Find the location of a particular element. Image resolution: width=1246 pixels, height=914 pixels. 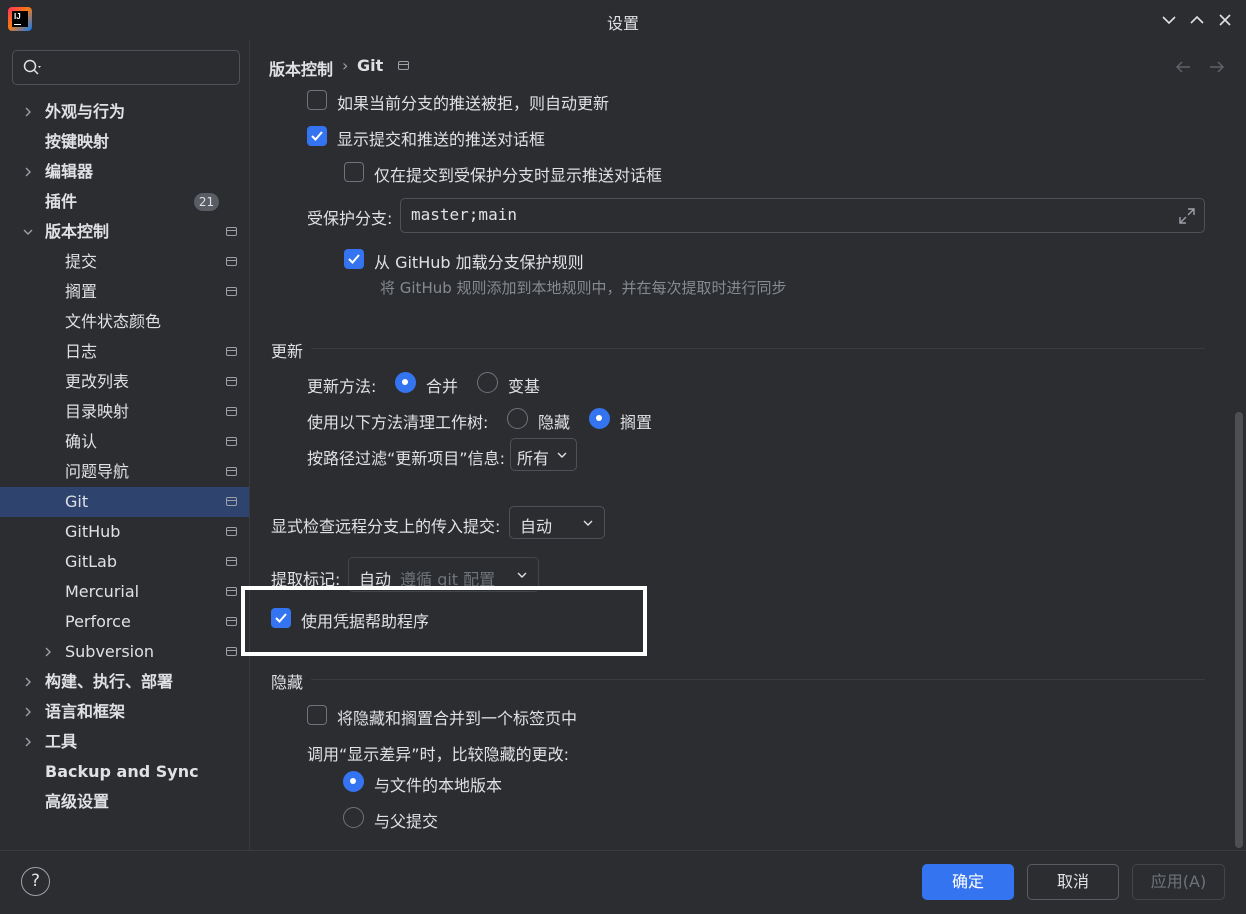

parent-commit-radio is located at coordinates (353, 817).